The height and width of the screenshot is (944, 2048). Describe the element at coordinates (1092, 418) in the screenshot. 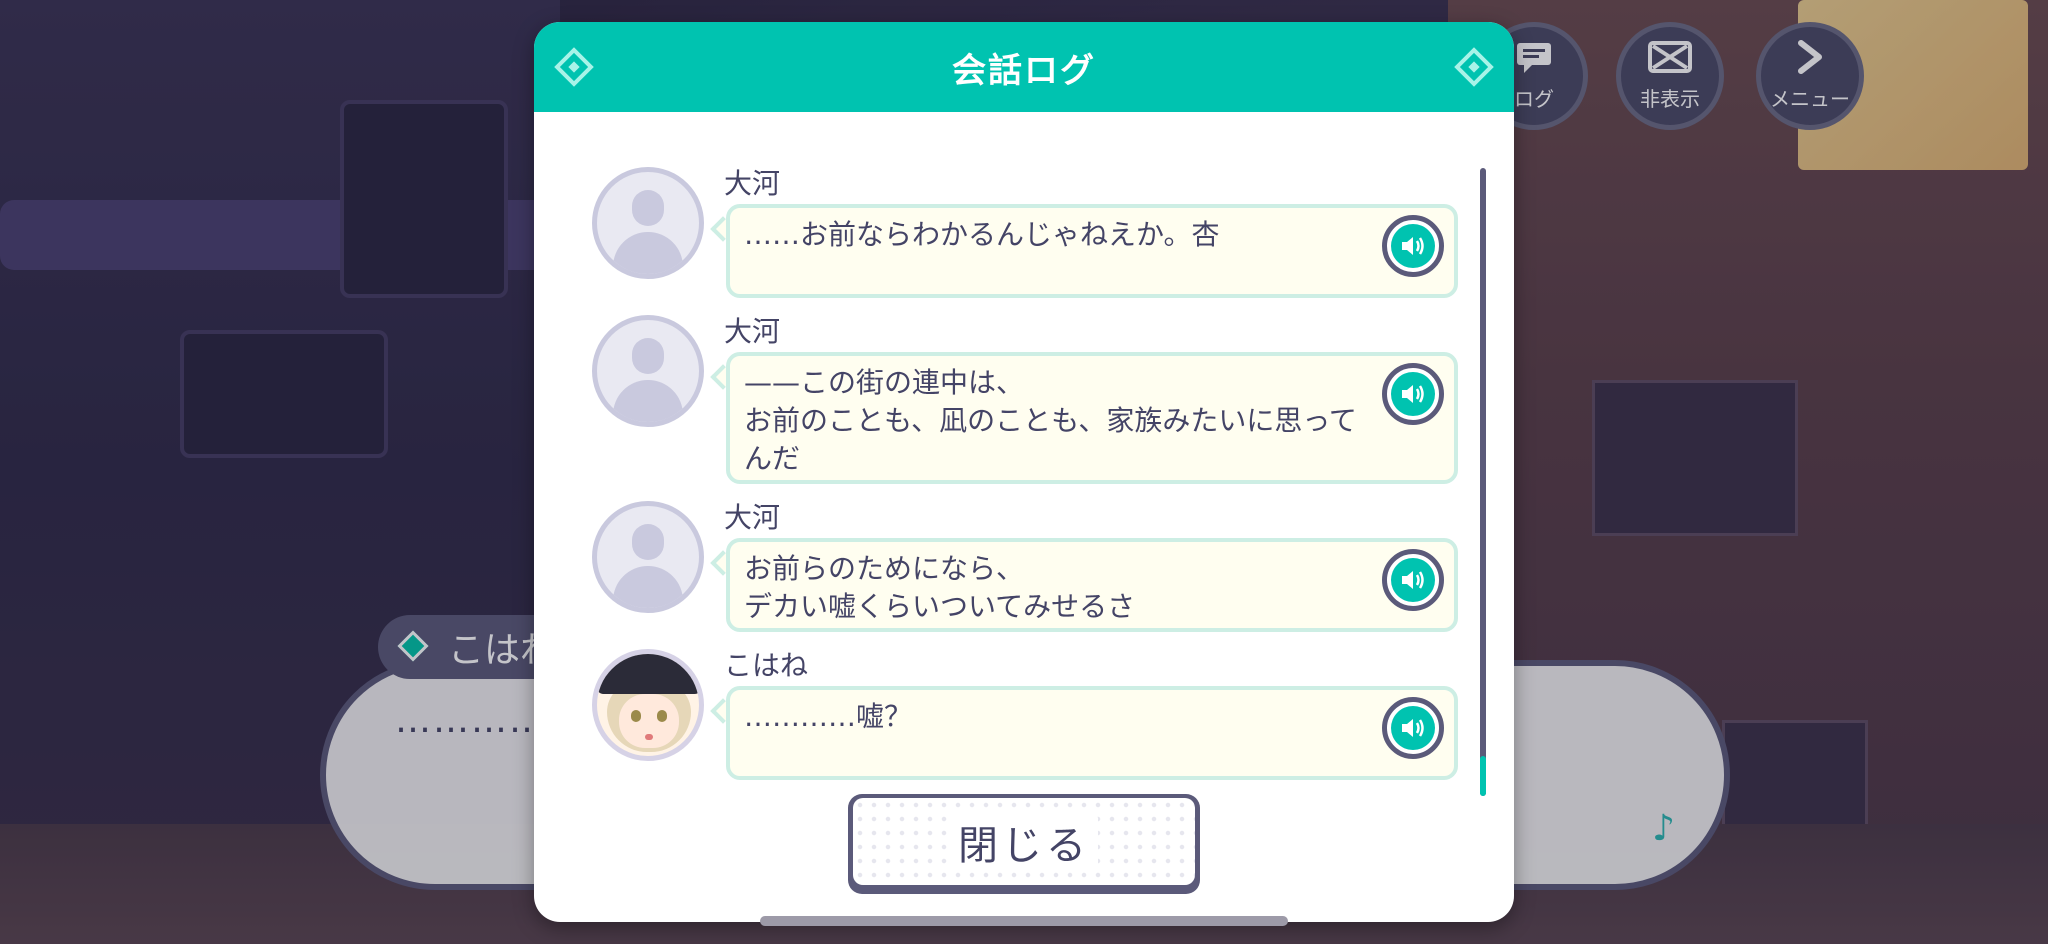

I see `log-text-bubble: ——この街の連中は、 お前のことも、凪のことも、家族みたいに思ってんだ` at that location.